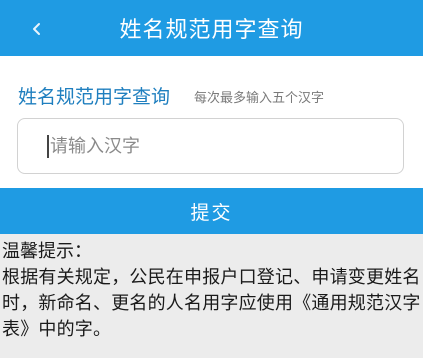  Describe the element at coordinates (47, 251) in the screenshot. I see `tips-title: 温馨提示：` at that location.